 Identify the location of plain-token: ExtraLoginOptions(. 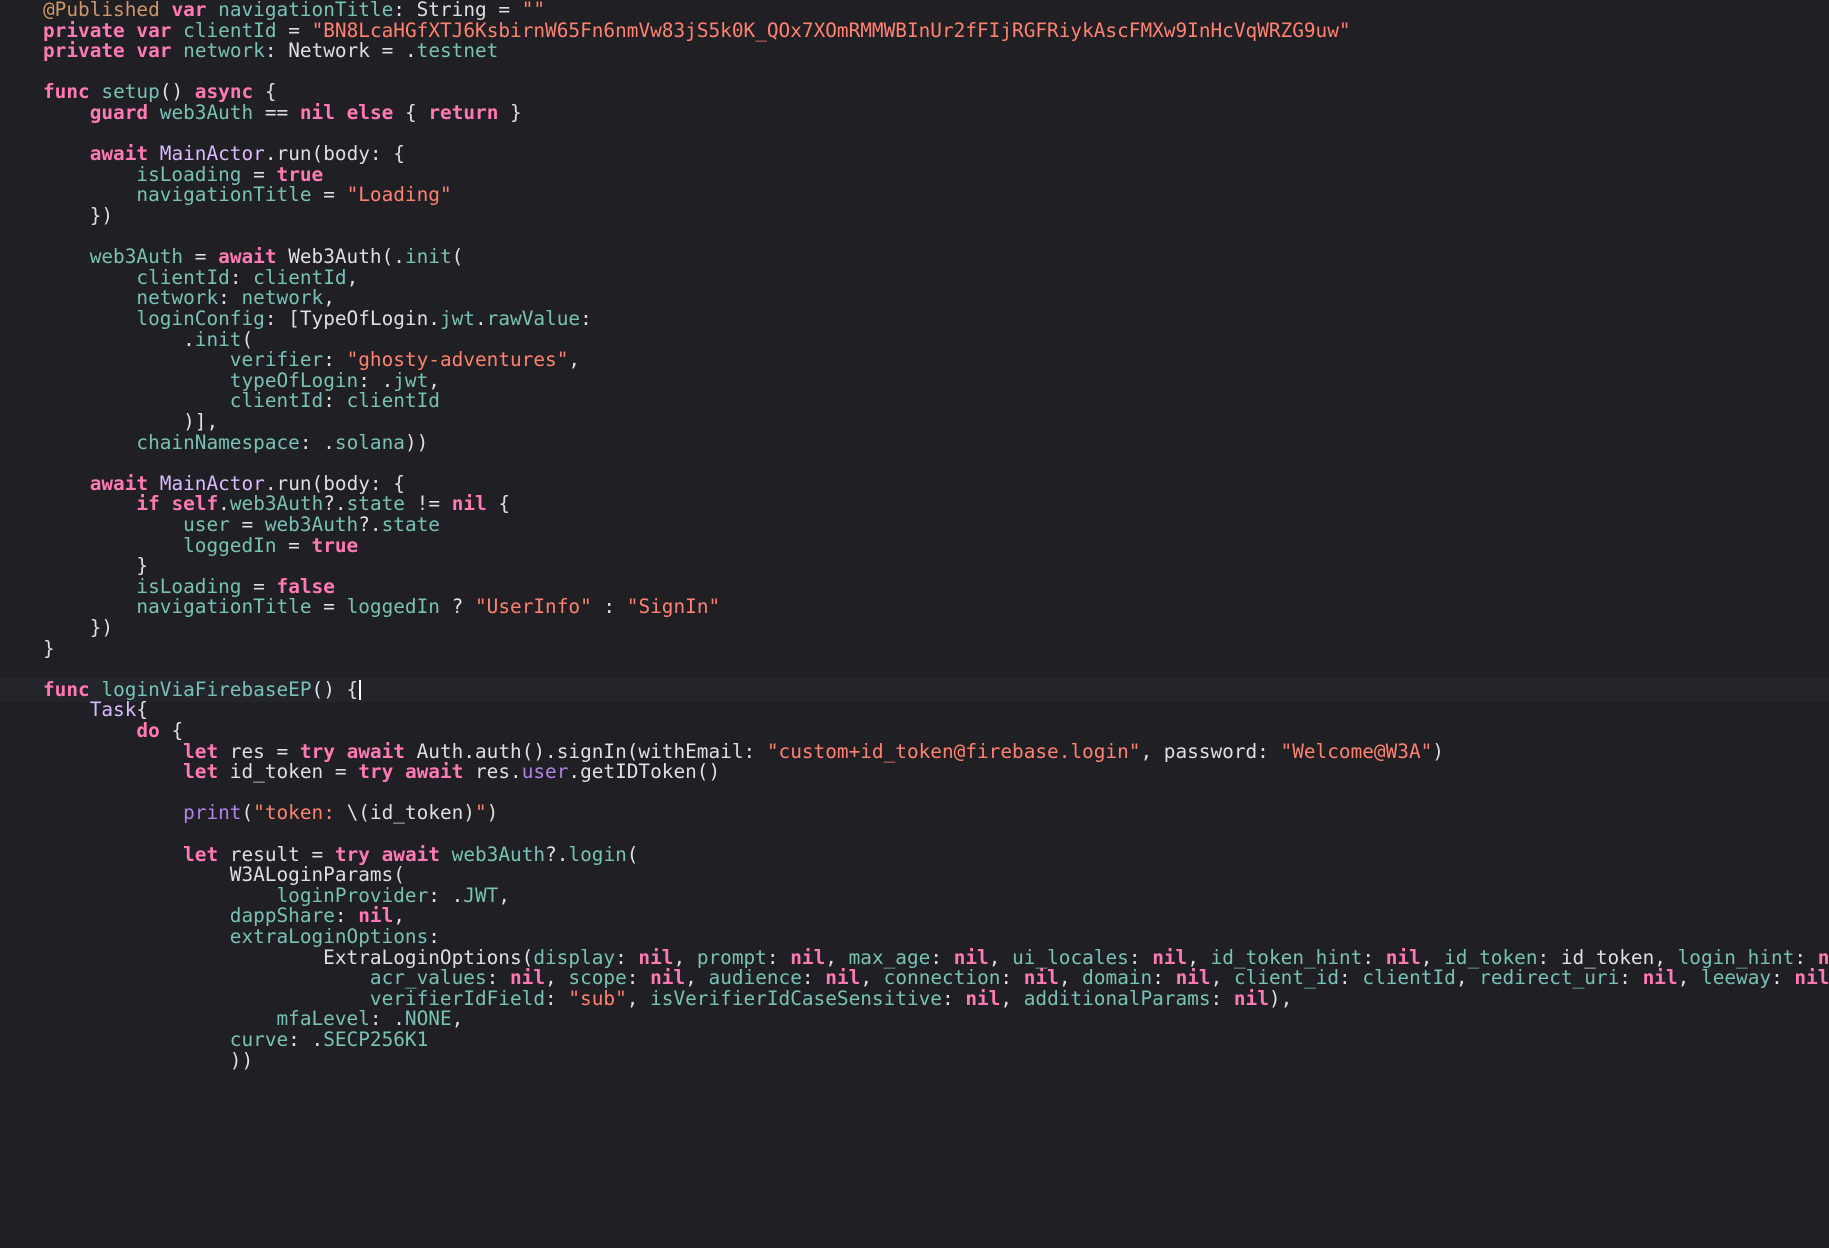
(288, 957).